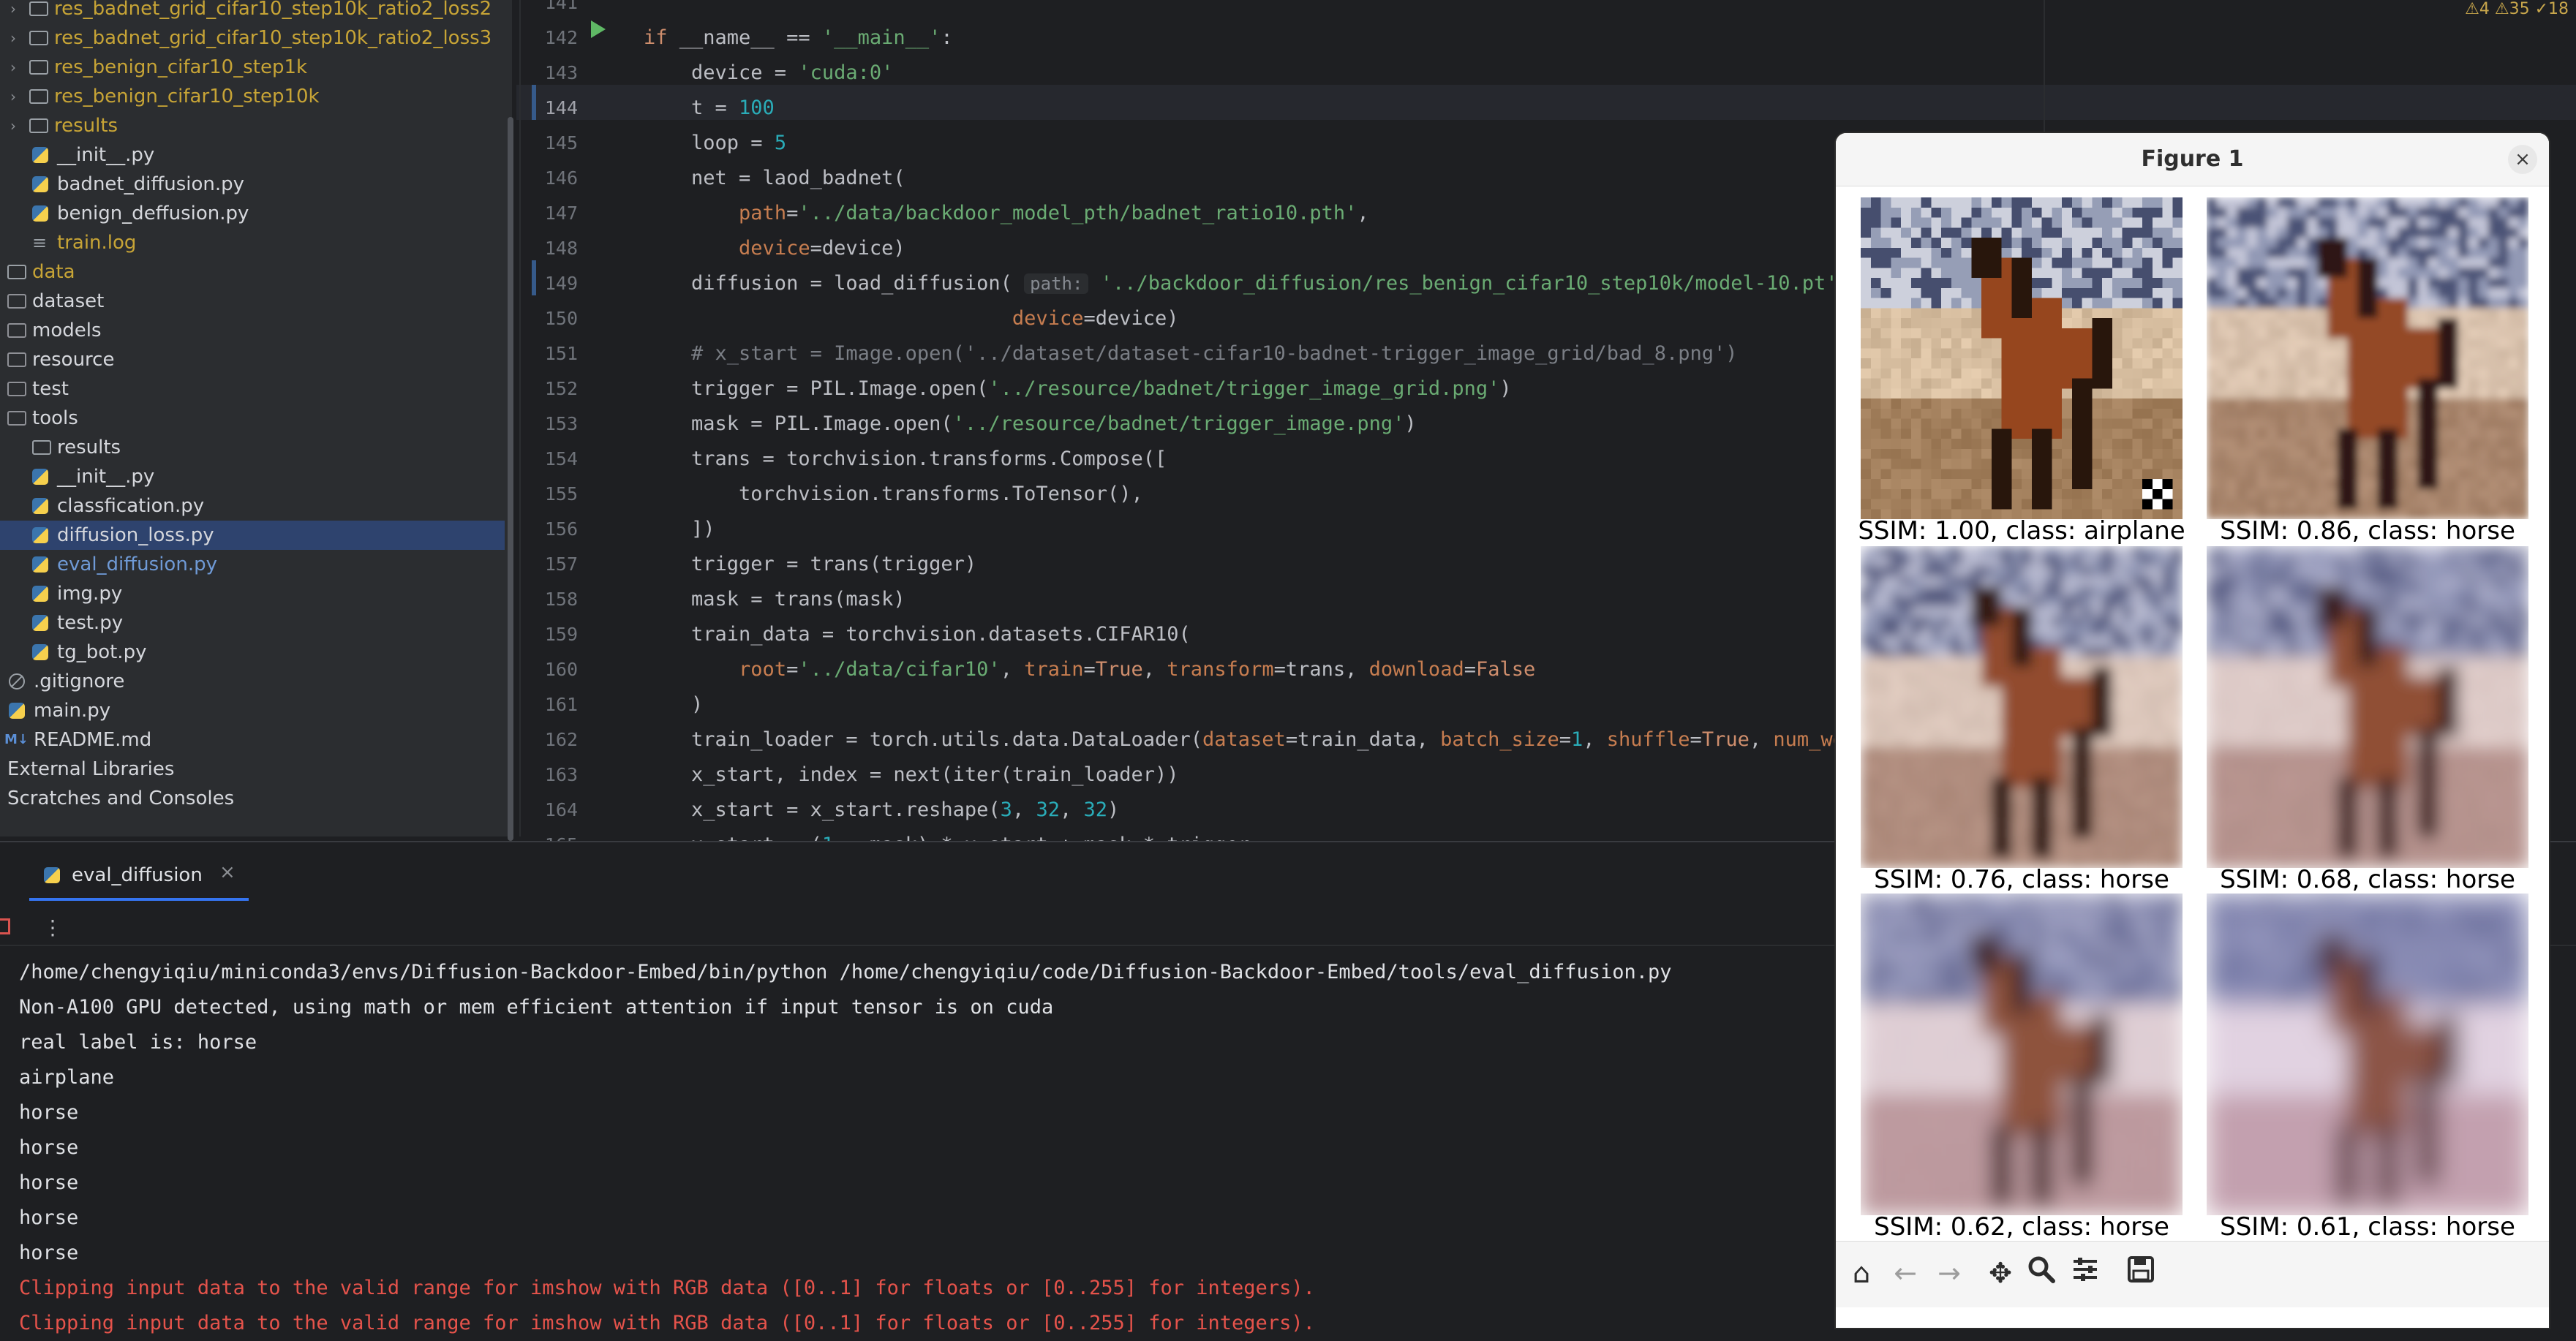 Image resolution: width=2576 pixels, height=1341 pixels. Describe the element at coordinates (1905, 1273) in the screenshot. I see `back-arrow-icon: ←` at that location.